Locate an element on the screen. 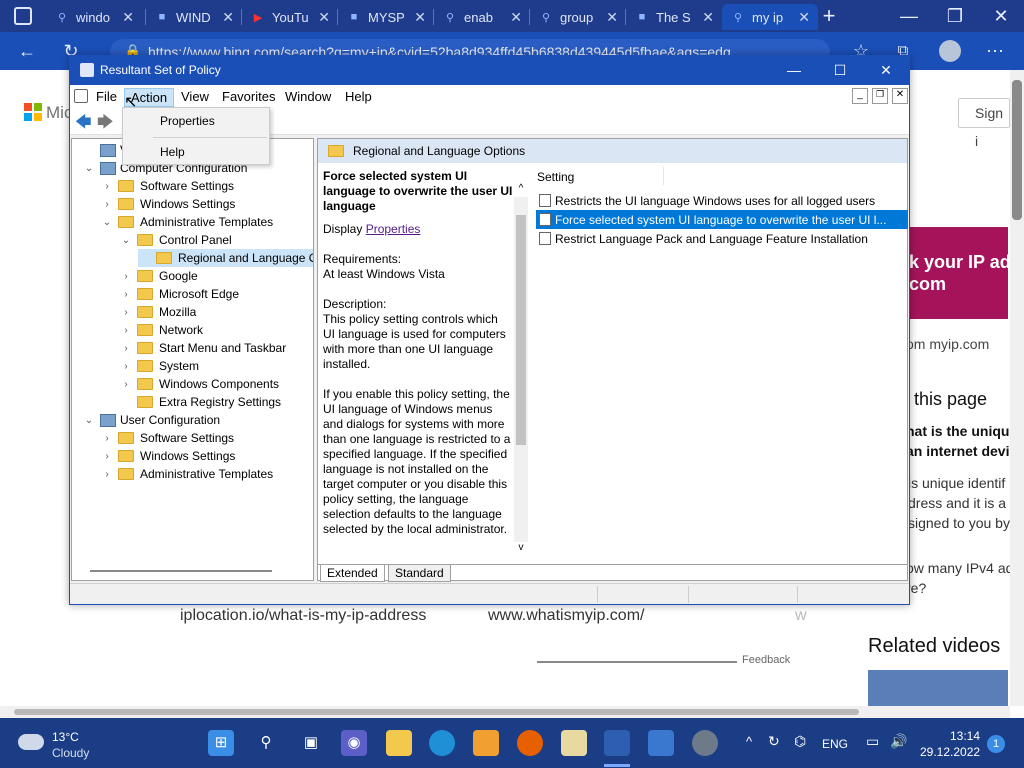 The width and height of the screenshot is (1024, 768). tree-node: Regional and Language Op is located at coordinates (225, 258).